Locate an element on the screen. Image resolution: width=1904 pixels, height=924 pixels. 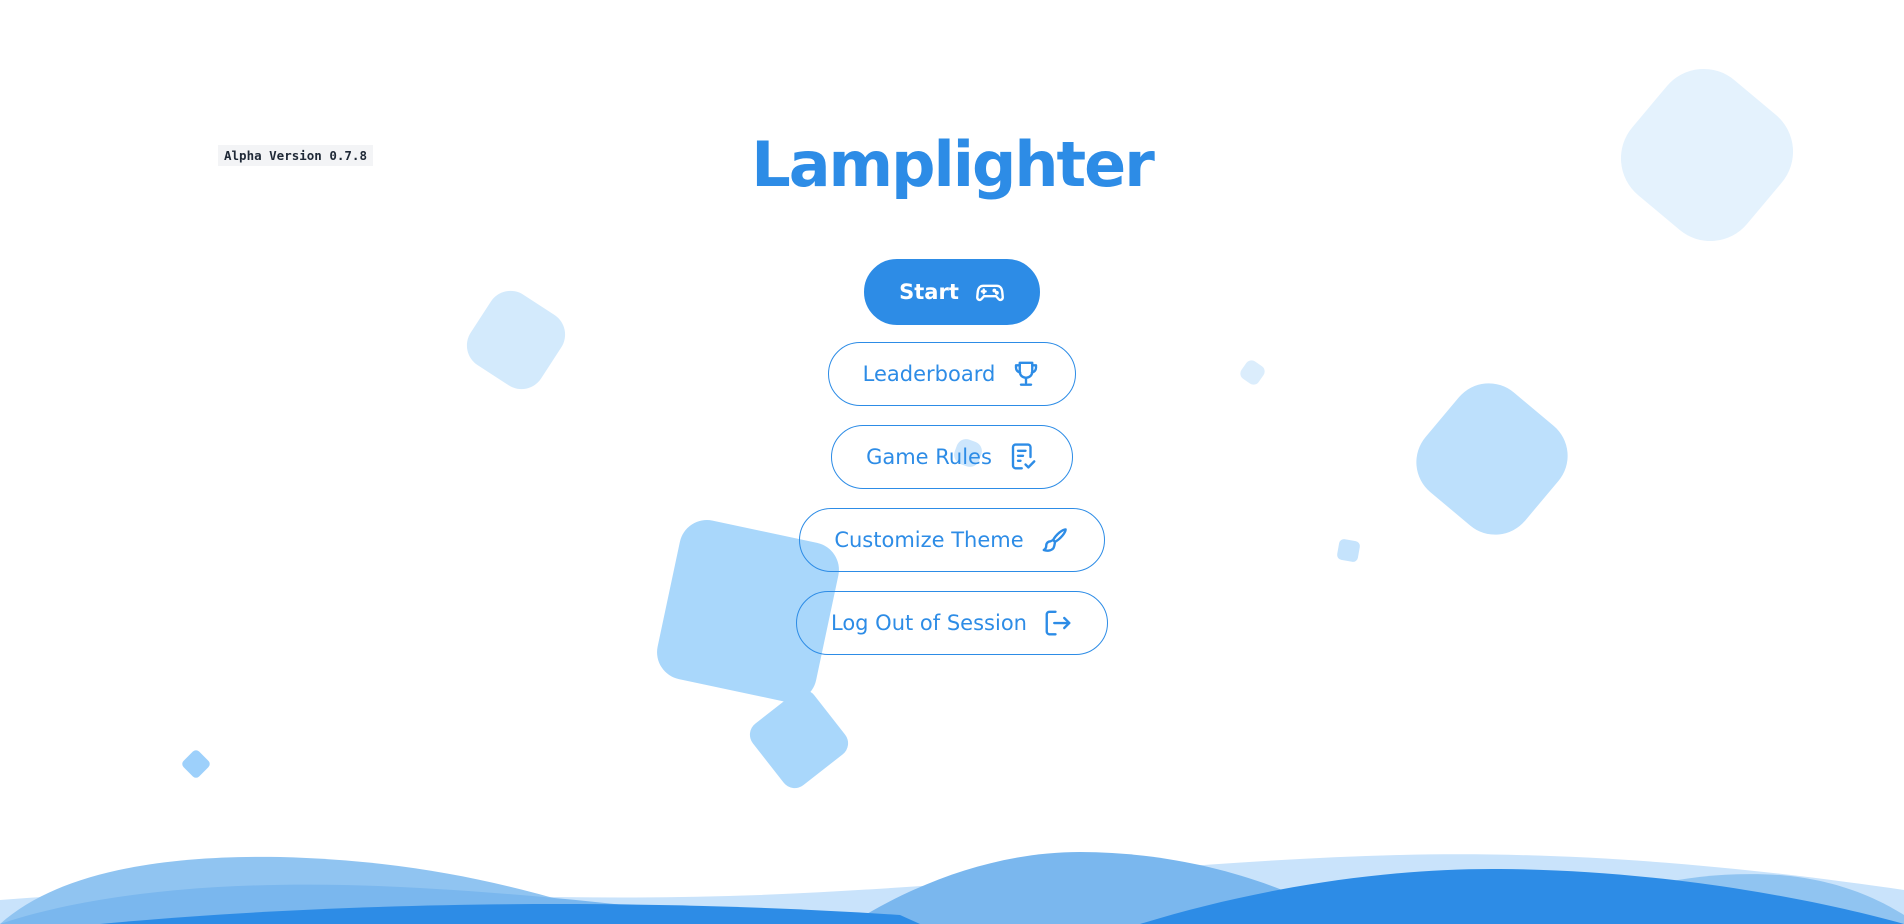
wave-layer-mid-right is located at coordinates (1727, 899).